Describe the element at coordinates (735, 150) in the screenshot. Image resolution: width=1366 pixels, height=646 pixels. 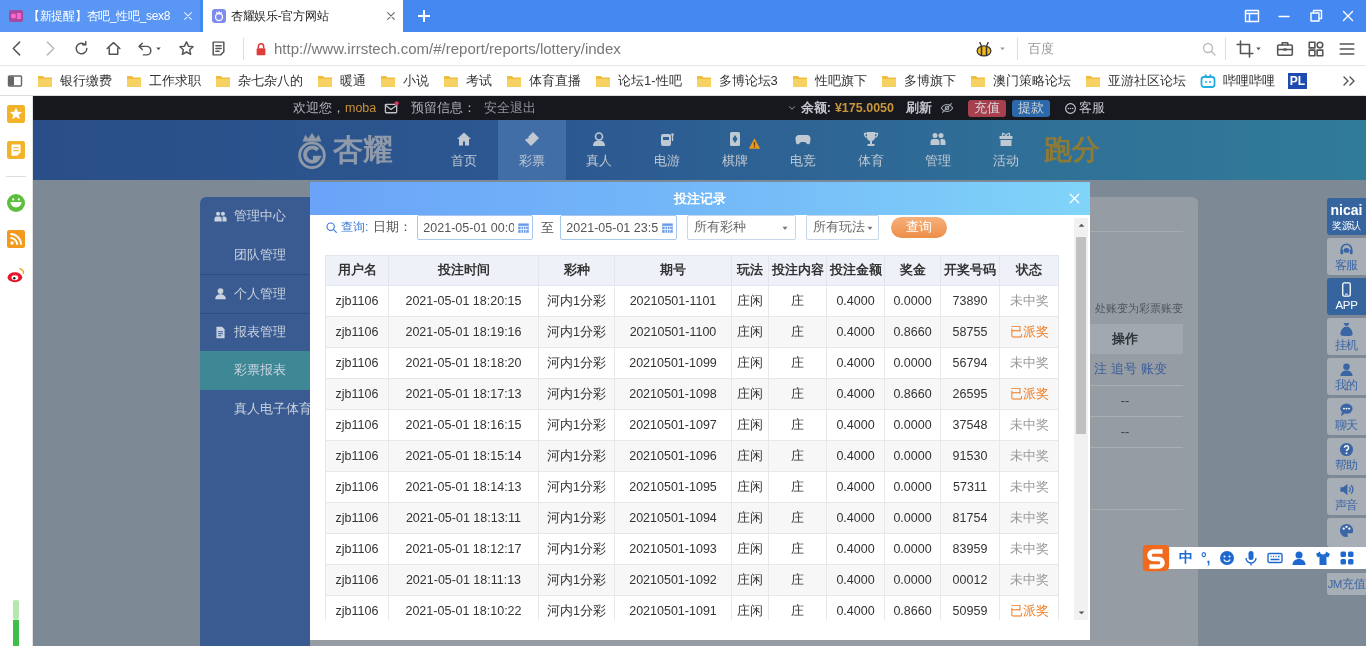
I see `nav-item: 棋牌` at that location.